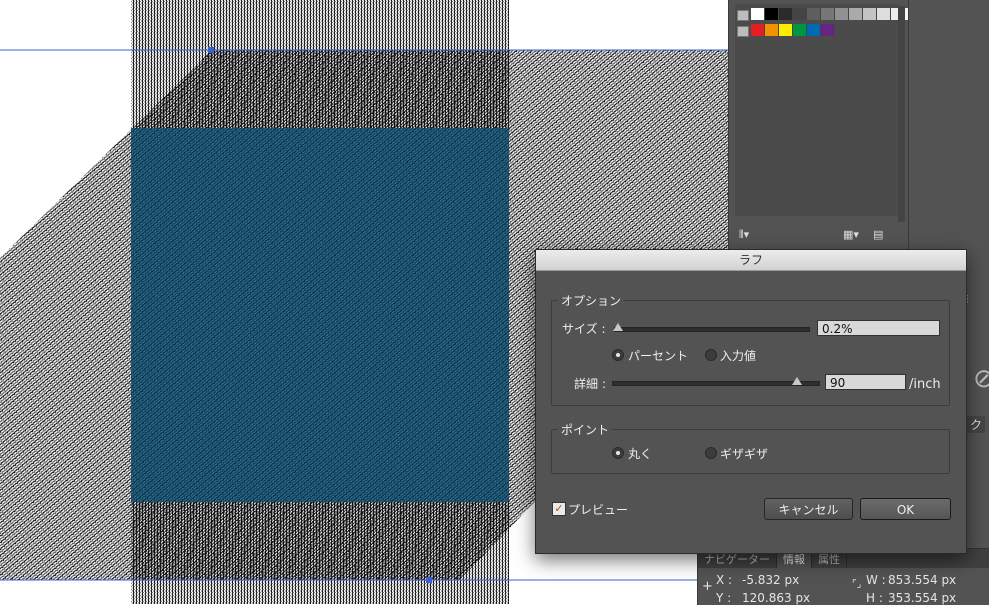  Describe the element at coordinates (776, 598) in the screenshot. I see `y-value: 120.863 px` at that location.